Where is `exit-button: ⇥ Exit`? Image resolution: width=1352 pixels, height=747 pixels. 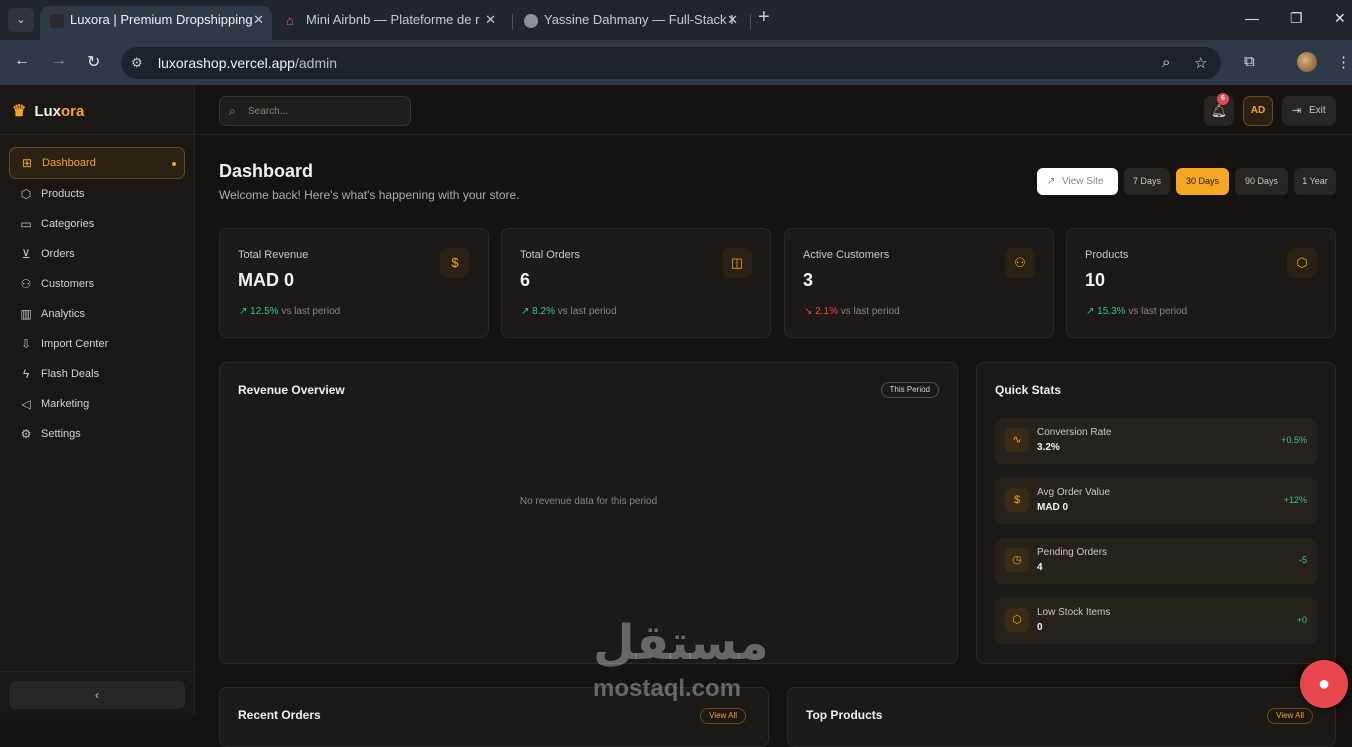 exit-button: ⇥ Exit is located at coordinates (1309, 111).